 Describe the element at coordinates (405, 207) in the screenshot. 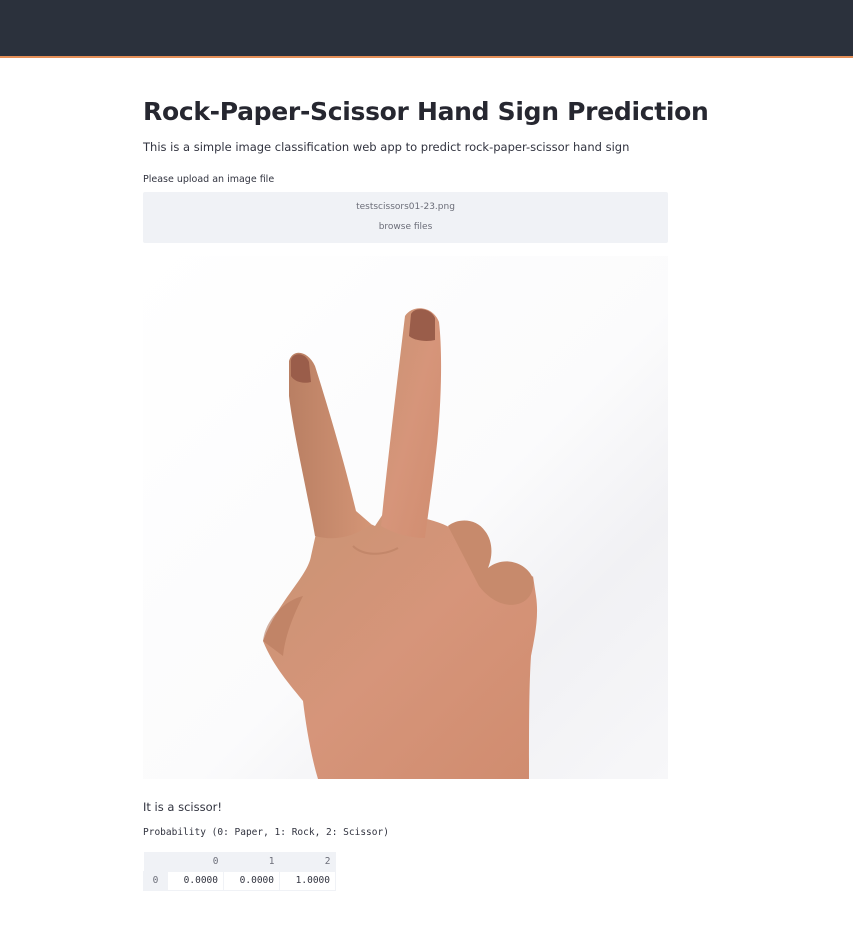

I see `uploaded-file-name: testscissors01-23.png` at that location.